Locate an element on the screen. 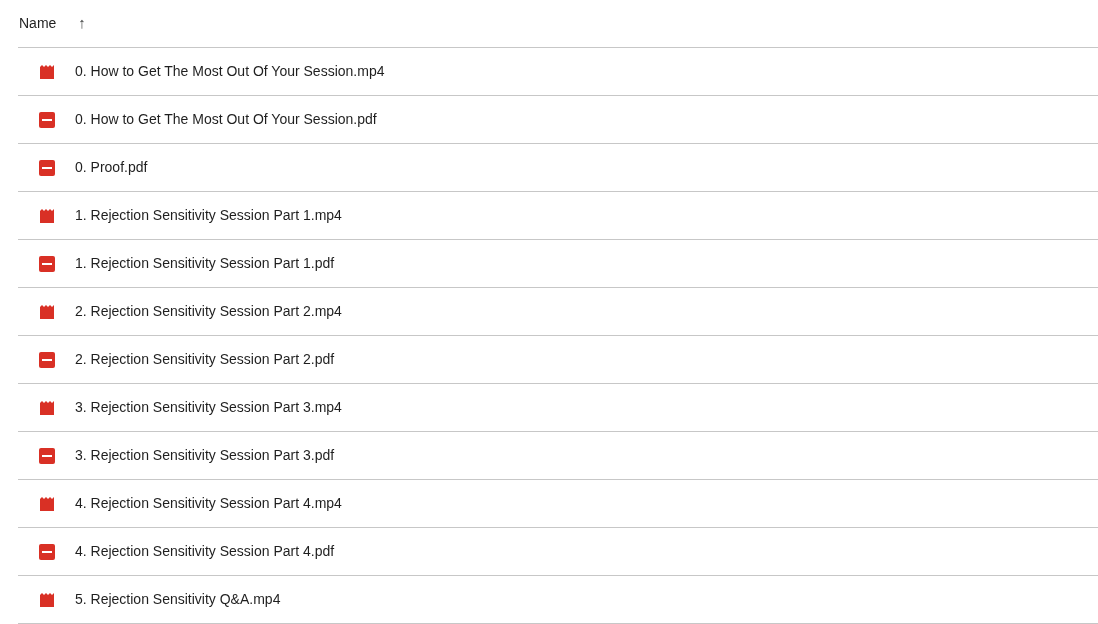 The height and width of the screenshot is (624, 1098). file-row: 5. Rejection Sensitivity Q&A.mp4 is located at coordinates (558, 600).